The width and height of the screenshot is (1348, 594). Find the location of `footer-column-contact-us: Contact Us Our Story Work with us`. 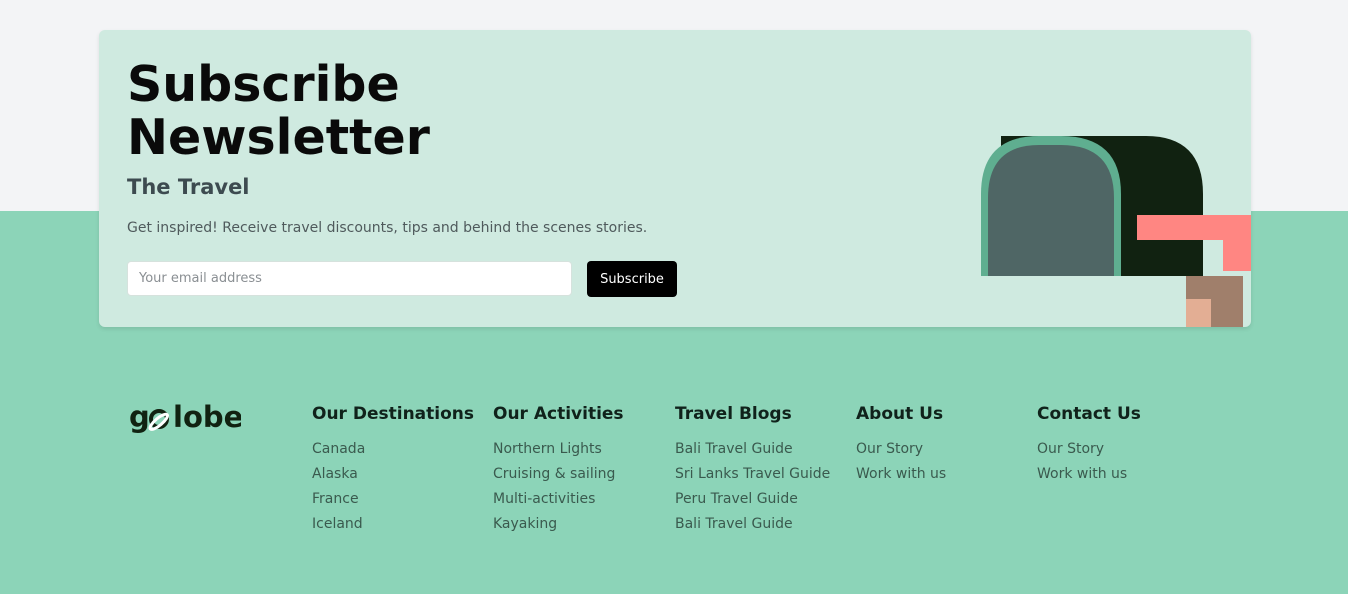

footer-column-contact-us: Contact Us Our Story Work with us is located at coordinates (1089, 445).